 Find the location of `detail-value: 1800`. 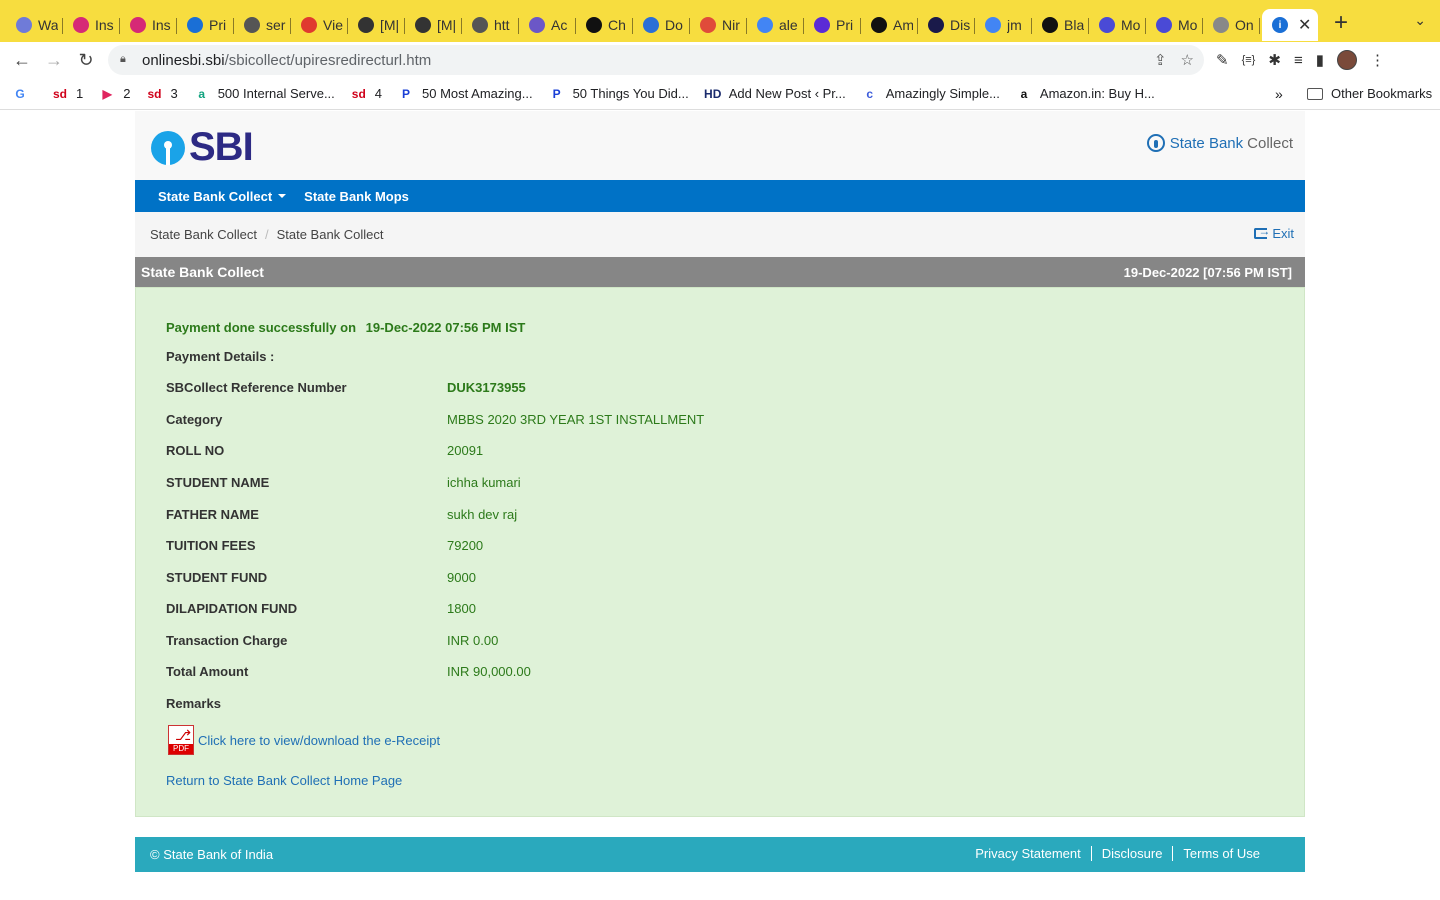

detail-value: 1800 is located at coordinates (461, 608).